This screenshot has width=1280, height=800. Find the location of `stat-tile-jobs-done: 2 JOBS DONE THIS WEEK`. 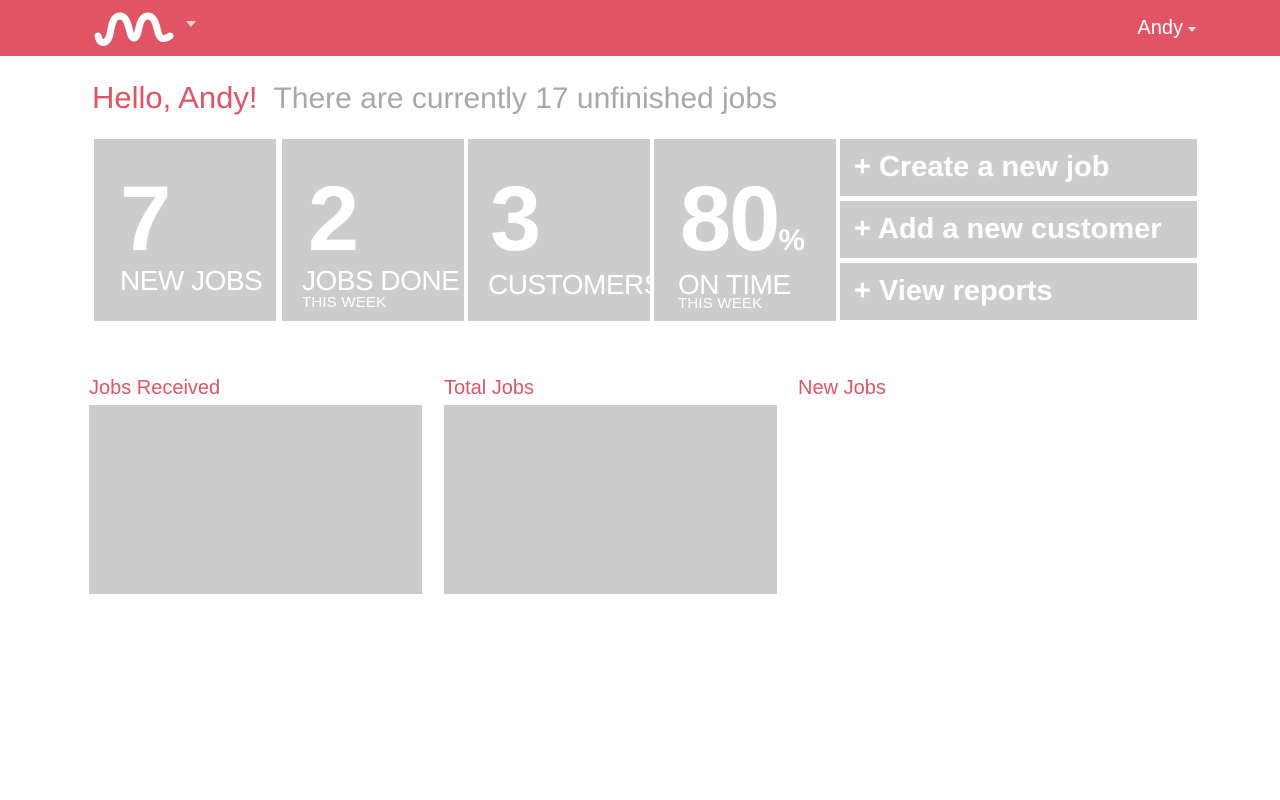

stat-tile-jobs-done: 2 JOBS DONE THIS WEEK is located at coordinates (373, 230).